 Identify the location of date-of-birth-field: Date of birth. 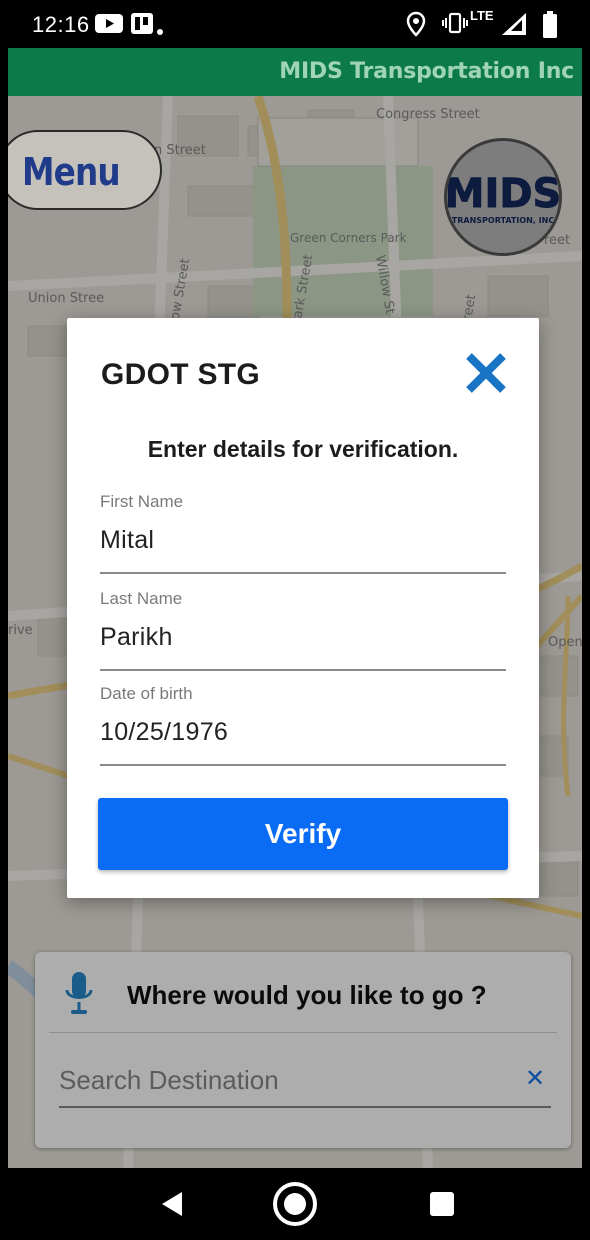
(303, 732).